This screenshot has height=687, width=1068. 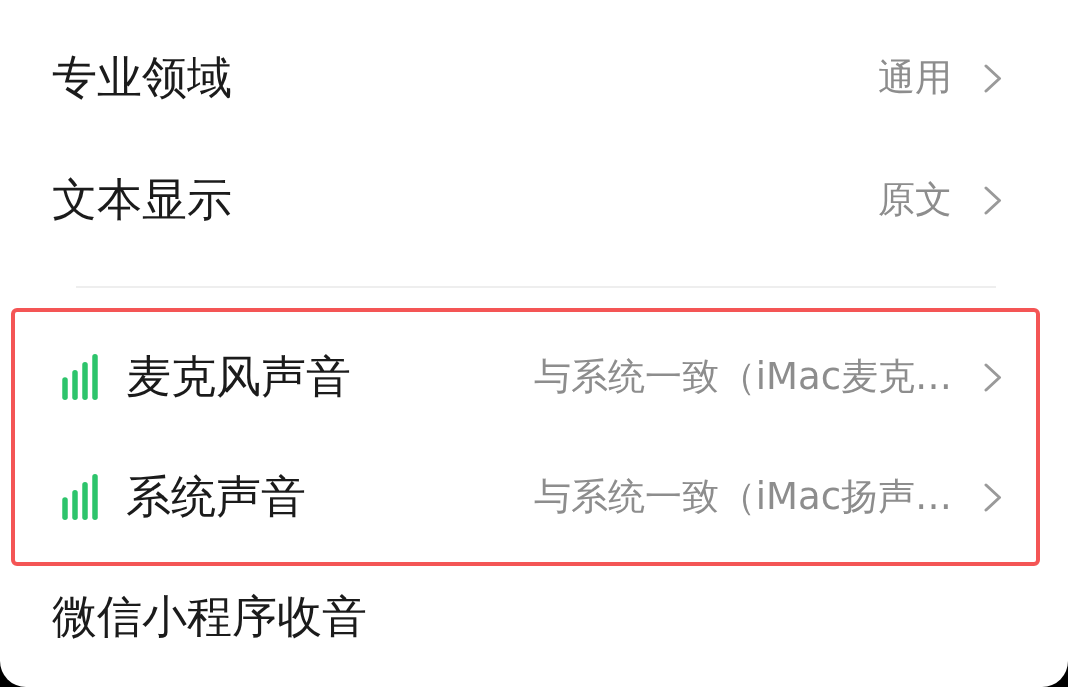 I want to click on setting-value: 通用, so click(x=915, y=78).